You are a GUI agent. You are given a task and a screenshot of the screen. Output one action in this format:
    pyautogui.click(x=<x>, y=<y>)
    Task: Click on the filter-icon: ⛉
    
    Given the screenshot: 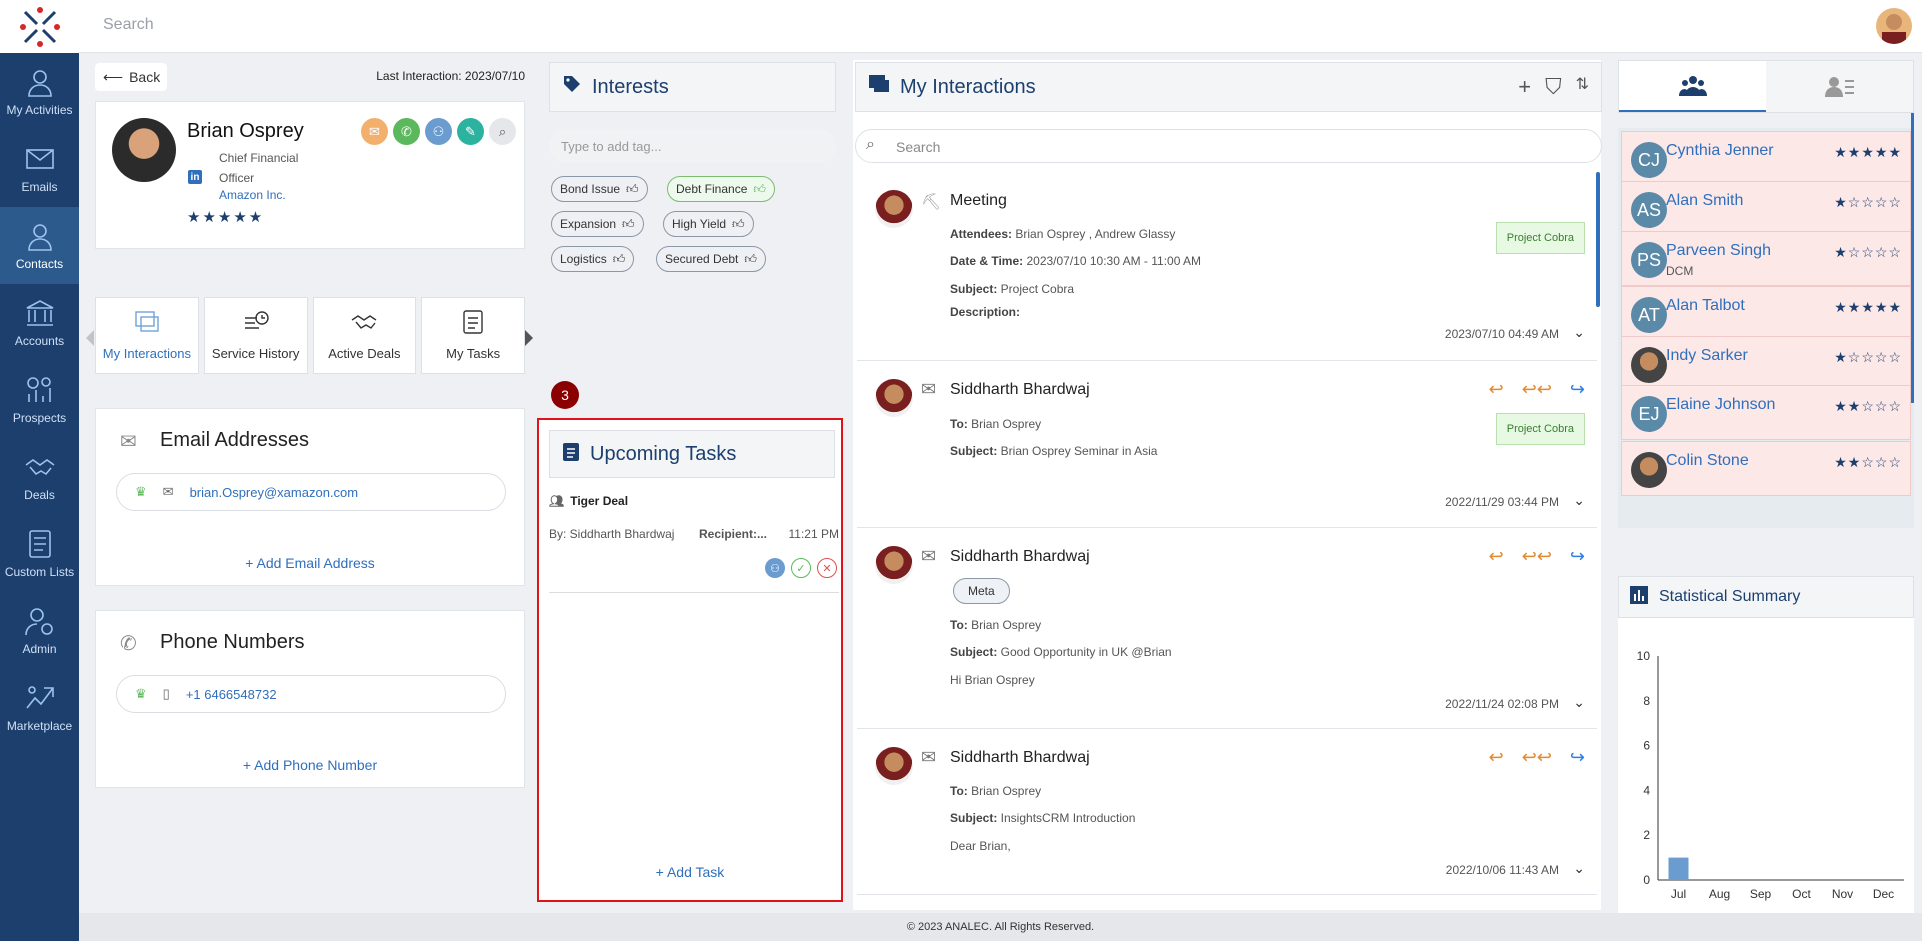 What is the action you would take?
    pyautogui.click(x=1553, y=87)
    